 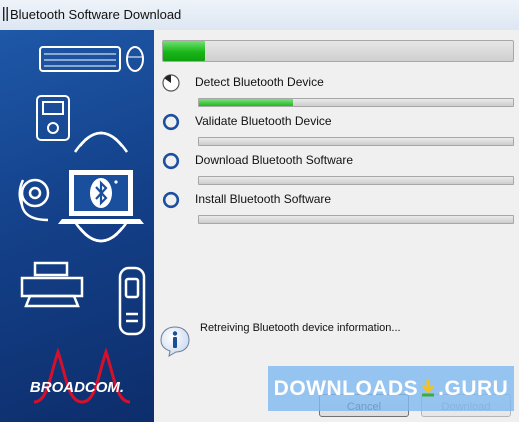 What do you see at coordinates (336, 92) in the screenshot?
I see `step-detect-device: Detect Bluetooth Device` at bounding box center [336, 92].